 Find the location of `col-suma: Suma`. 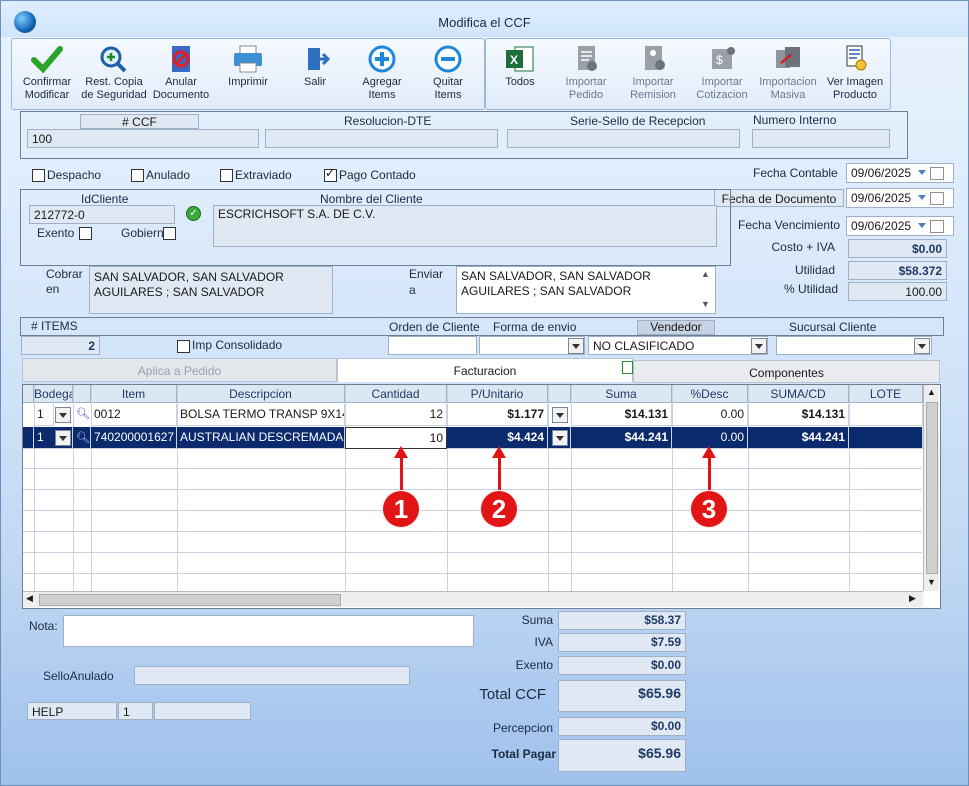

col-suma: Suma is located at coordinates (621, 394).